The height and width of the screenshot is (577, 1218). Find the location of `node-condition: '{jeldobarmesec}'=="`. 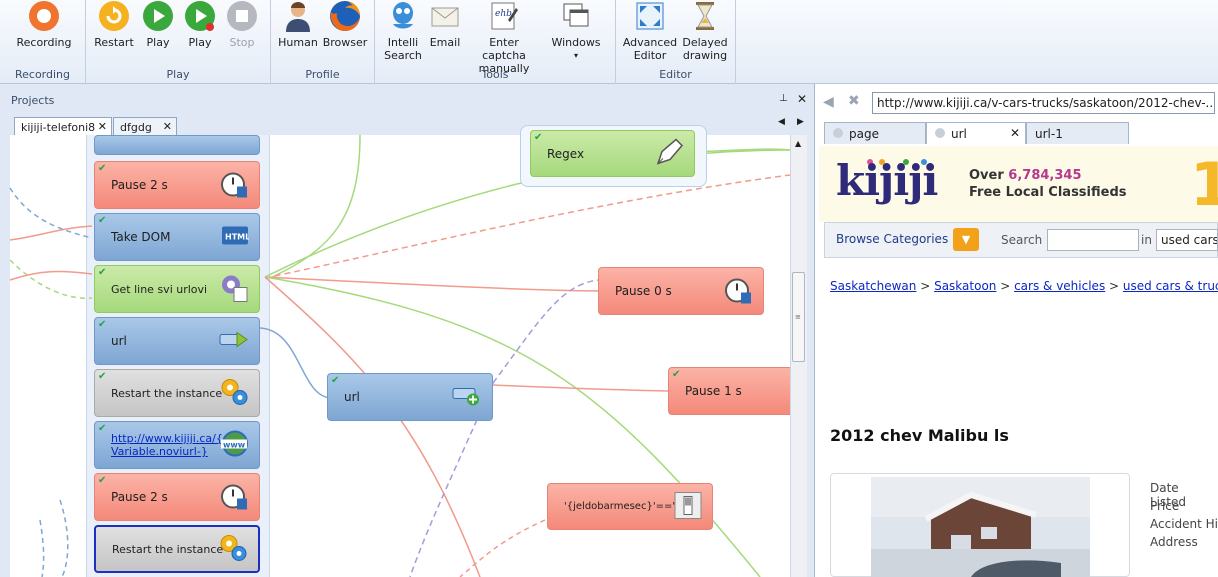

node-condition: '{jeldobarmesec}'==" is located at coordinates (630, 506).